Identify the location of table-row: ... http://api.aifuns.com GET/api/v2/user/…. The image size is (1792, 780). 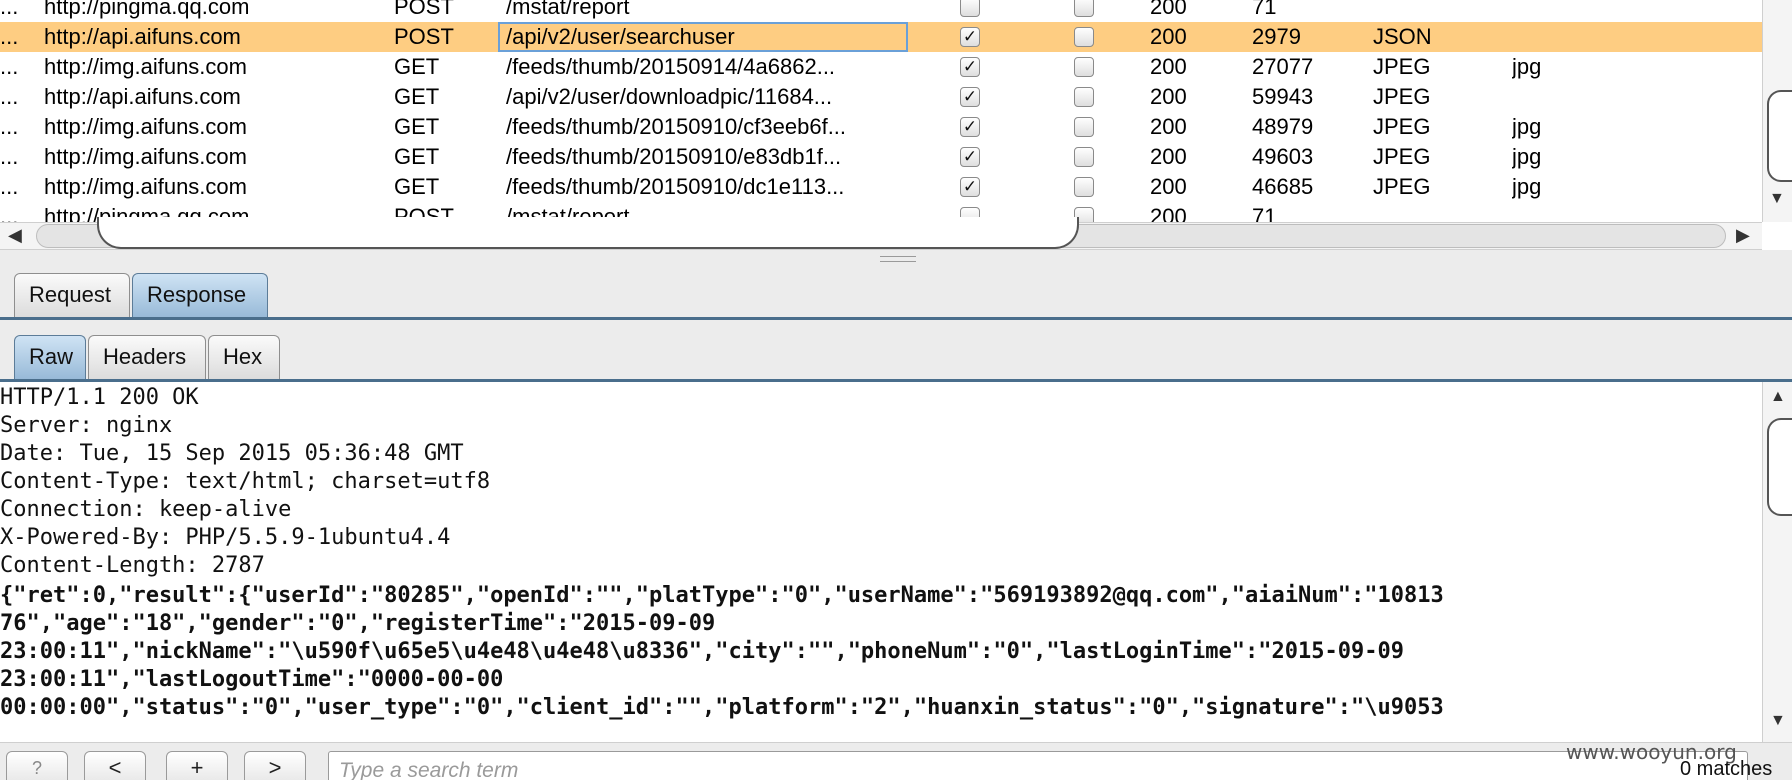
(881, 97).